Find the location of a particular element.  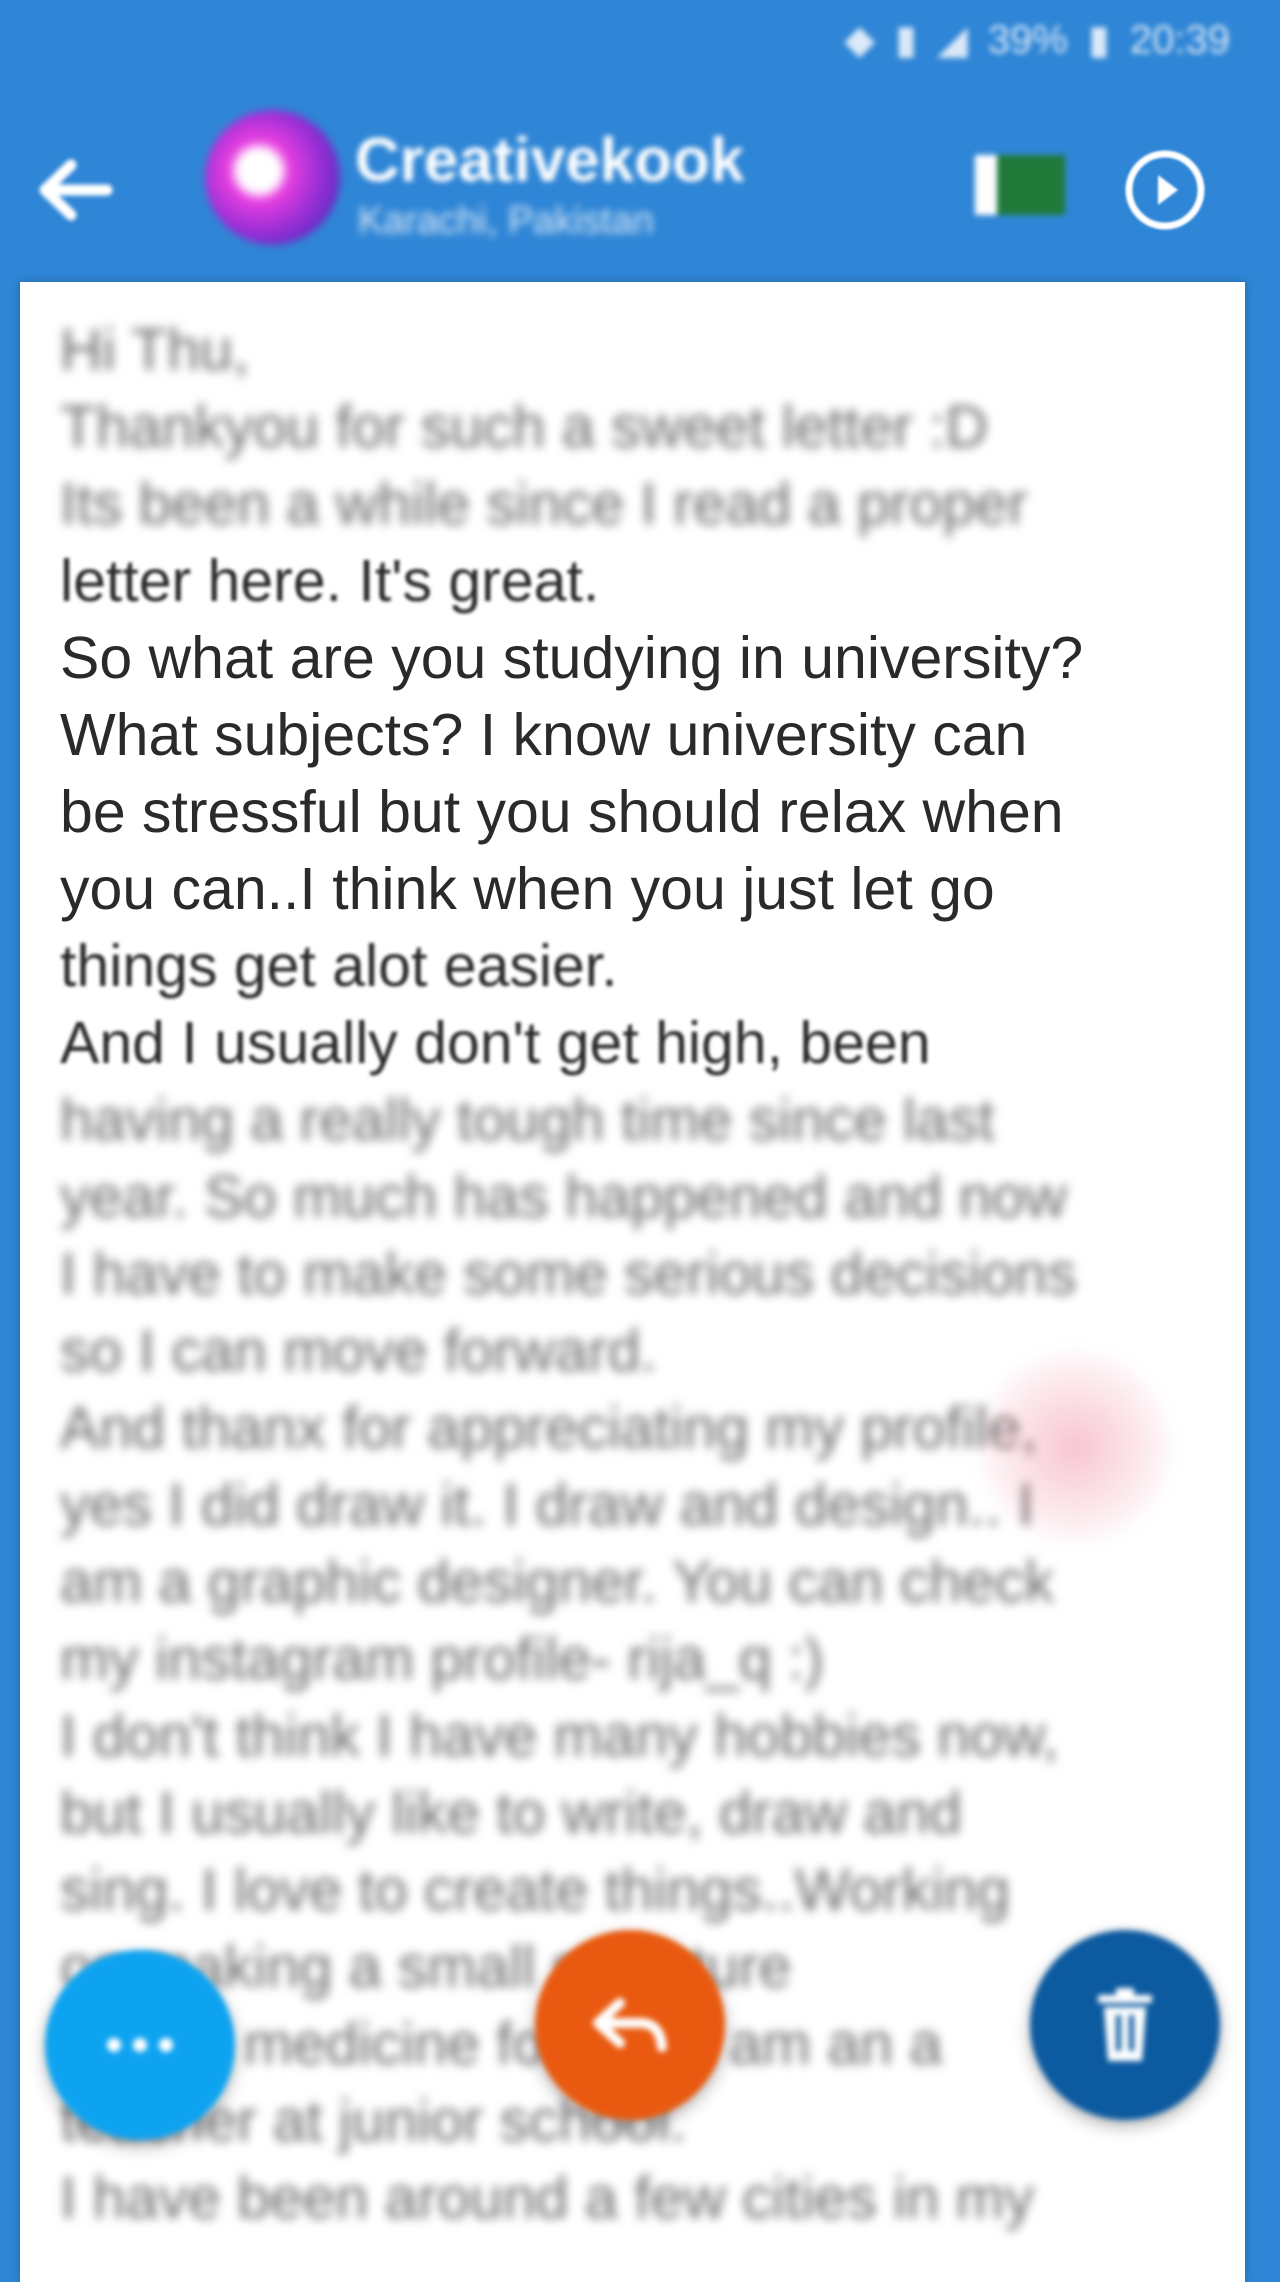

avatar is located at coordinates (272, 177).